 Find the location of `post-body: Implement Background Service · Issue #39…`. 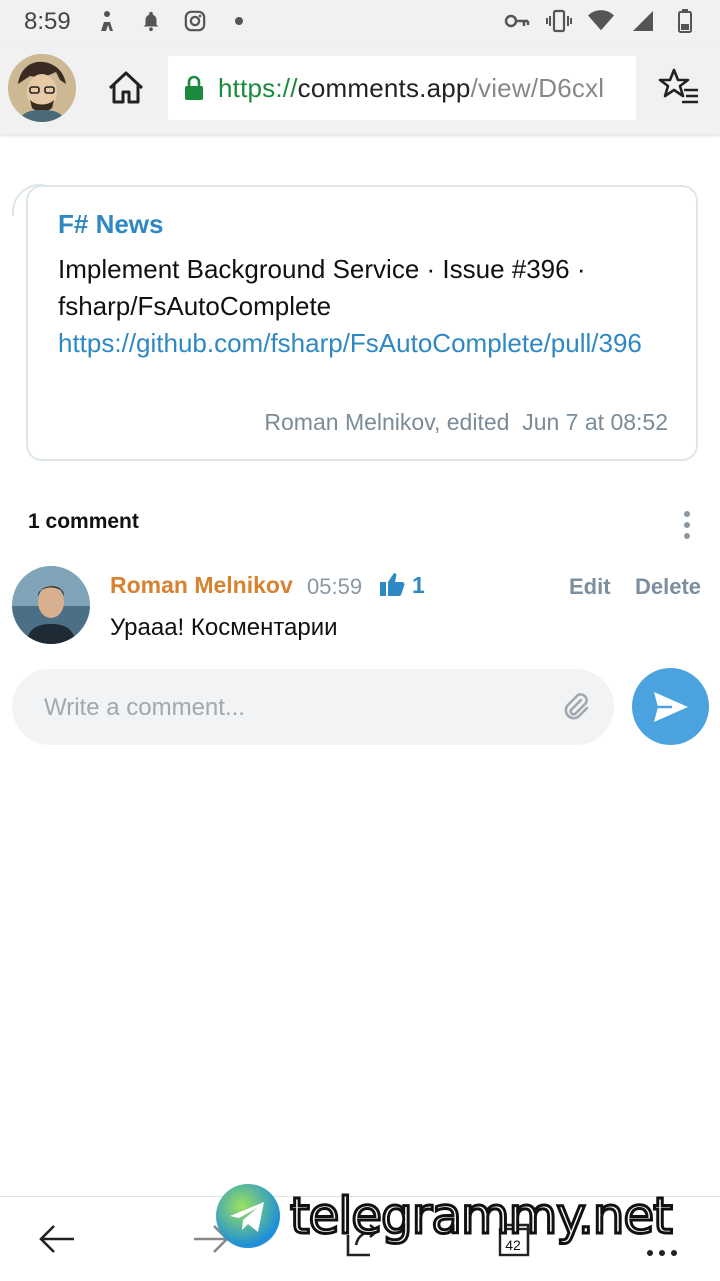

post-body: Implement Background Service · Issue #39… is located at coordinates (368, 306).